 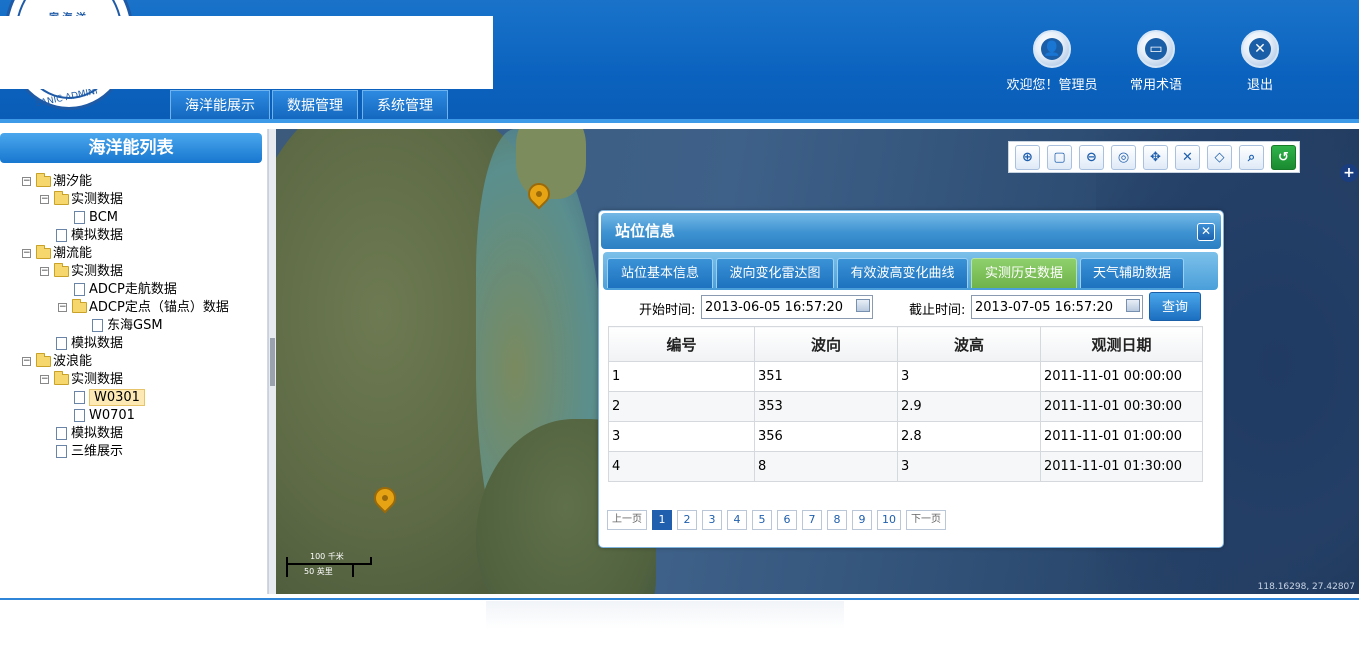 What do you see at coordinates (143, 308) in the screenshot?
I see `tree-node-adcp-fixed: − ADCP定点（锚点）数据` at bounding box center [143, 308].